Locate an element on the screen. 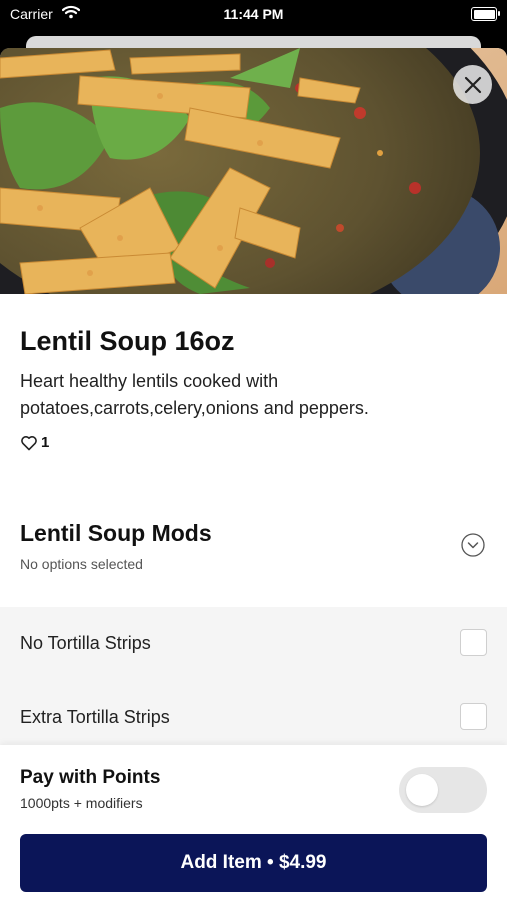 Image resolution: width=507 pixels, height=900 pixels. option-label: No Tortilla Strips is located at coordinates (85, 643).